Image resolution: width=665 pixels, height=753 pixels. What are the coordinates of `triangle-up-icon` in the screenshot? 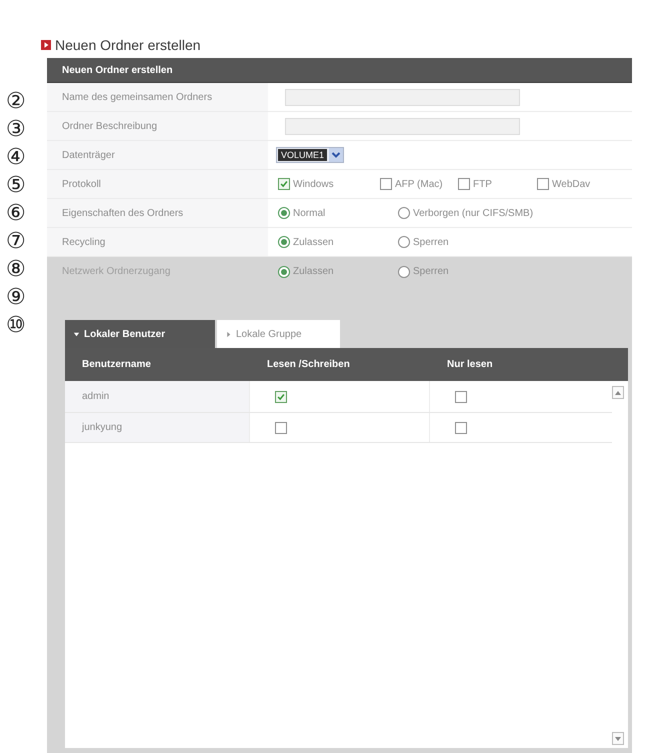 It's located at (618, 392).